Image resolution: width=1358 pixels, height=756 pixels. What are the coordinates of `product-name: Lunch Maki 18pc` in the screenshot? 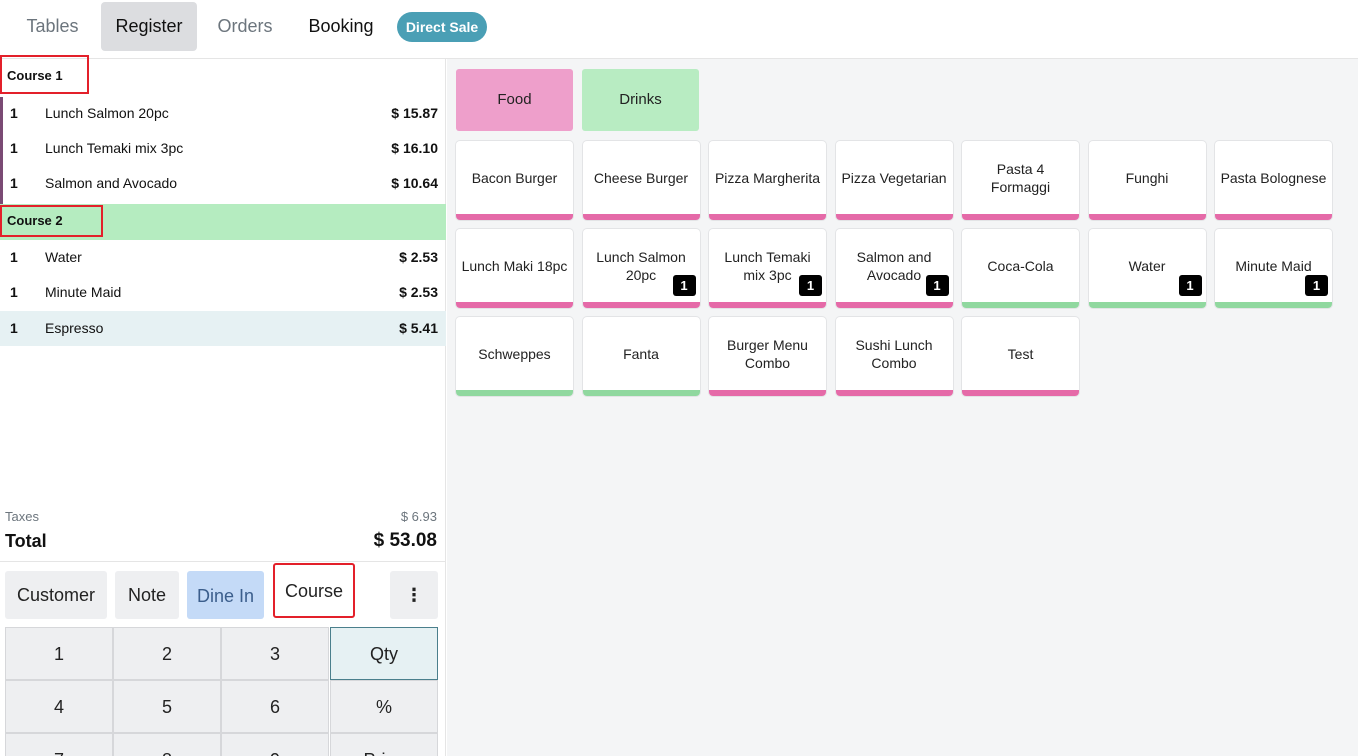 It's located at (514, 265).